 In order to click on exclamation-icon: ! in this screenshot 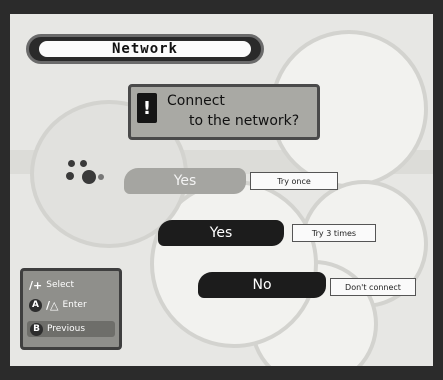, I will do `click(147, 108)`.